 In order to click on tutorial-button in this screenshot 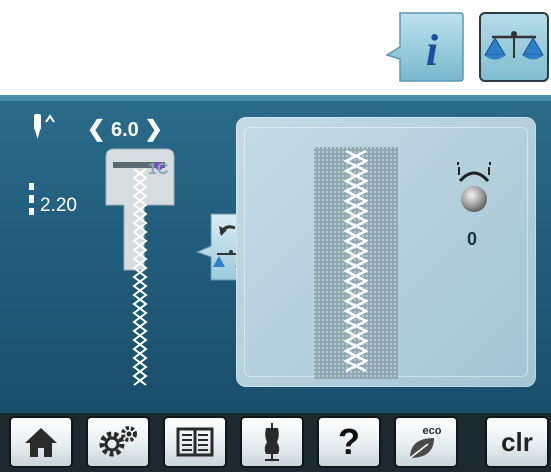, I will do `click(195, 442)`.